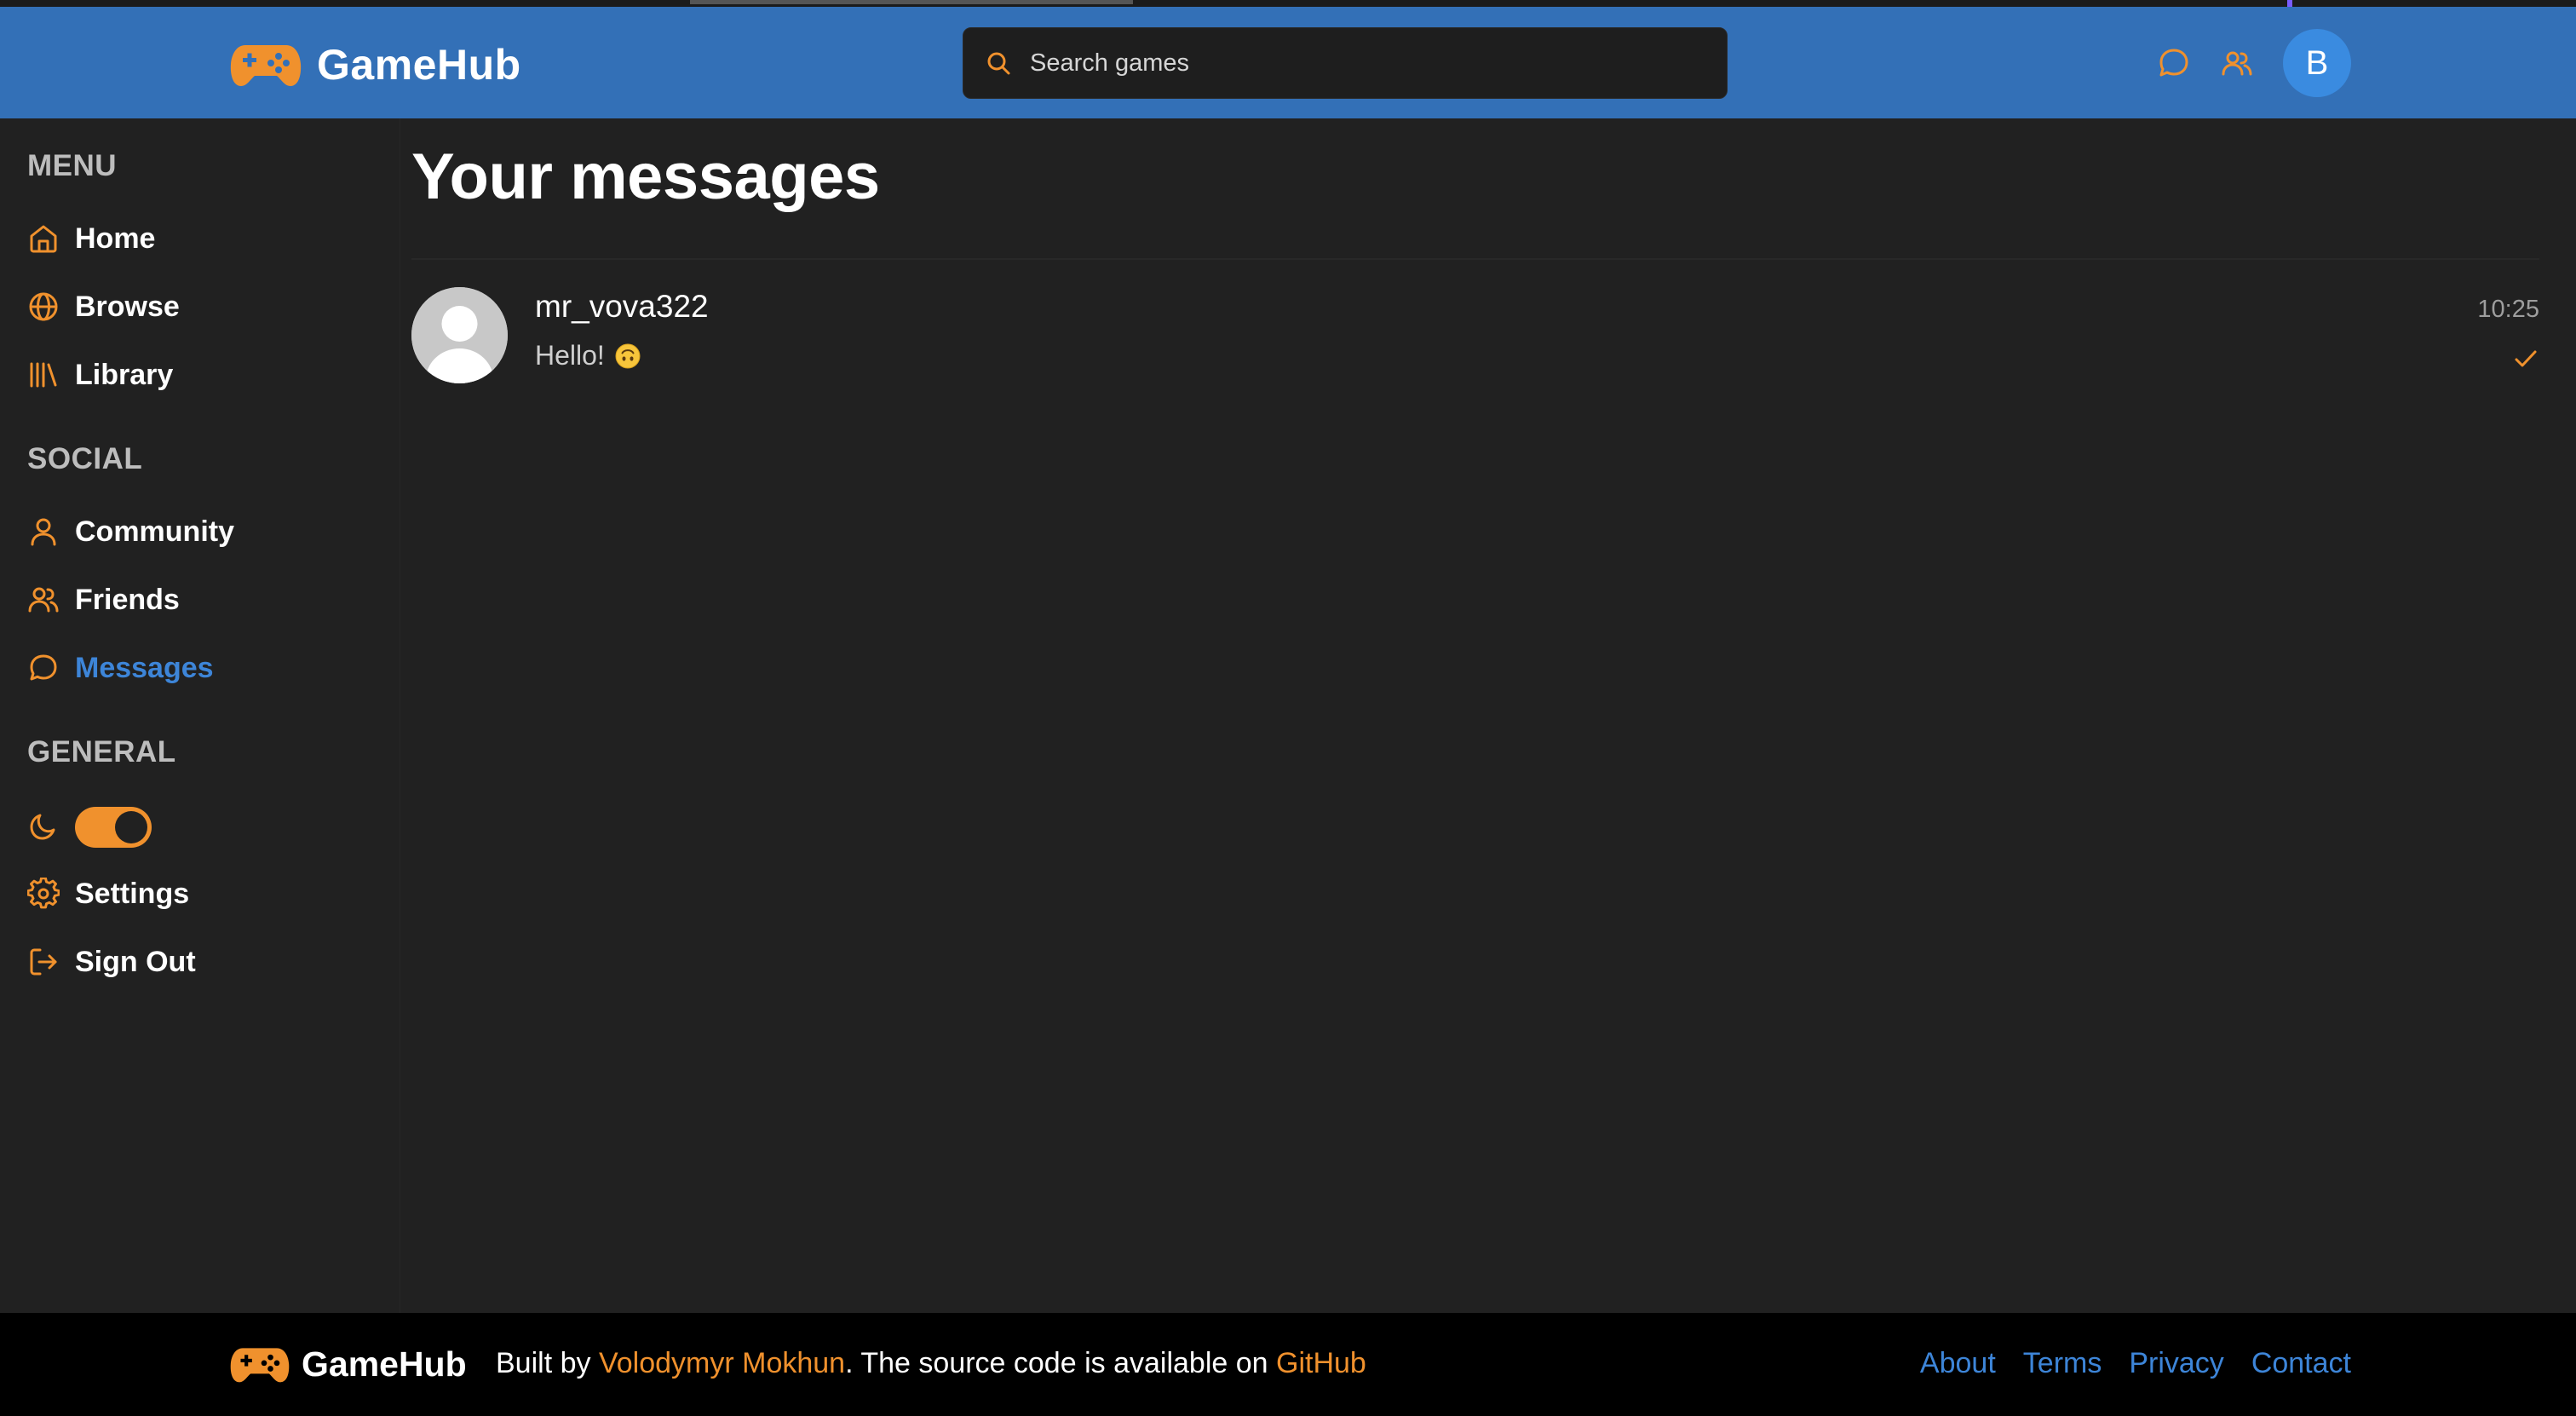  What do you see at coordinates (385, 1364) in the screenshot?
I see `footer-brand-name: GameHub` at bounding box center [385, 1364].